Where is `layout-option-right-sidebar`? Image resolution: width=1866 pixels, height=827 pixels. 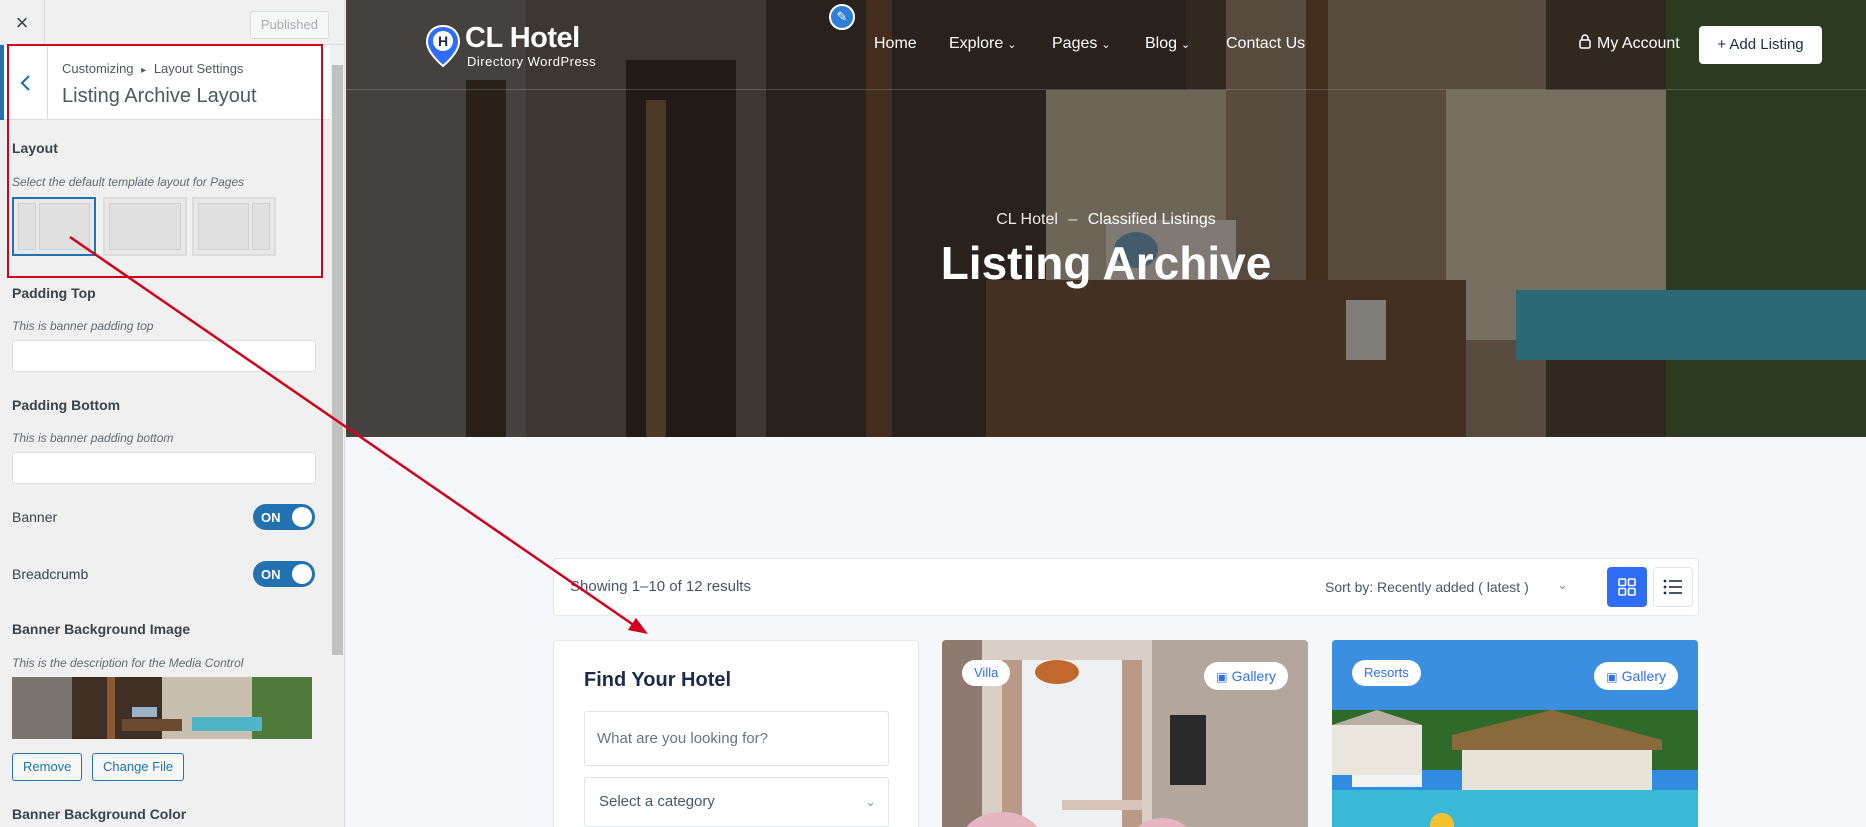
layout-option-right-sidebar is located at coordinates (234, 226).